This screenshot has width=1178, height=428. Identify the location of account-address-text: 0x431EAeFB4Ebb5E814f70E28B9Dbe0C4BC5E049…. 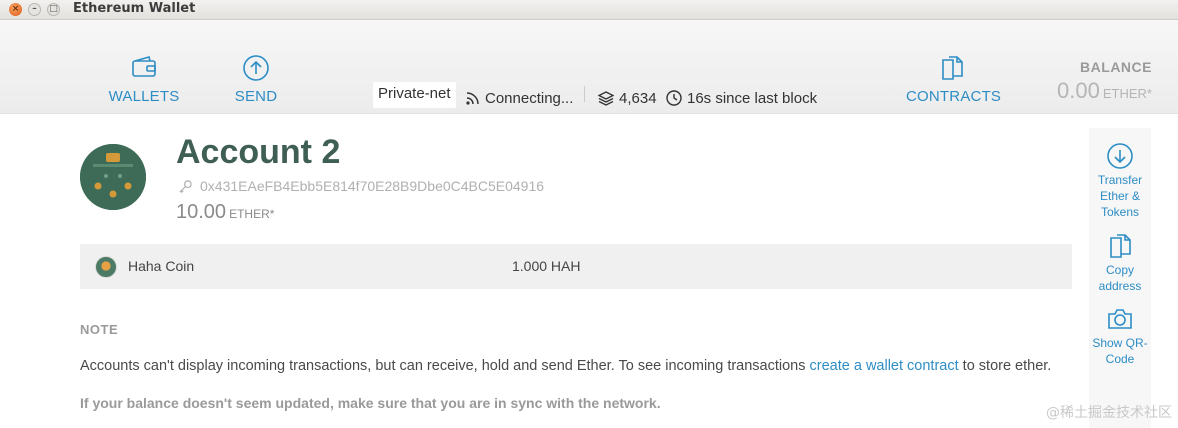
(372, 186).